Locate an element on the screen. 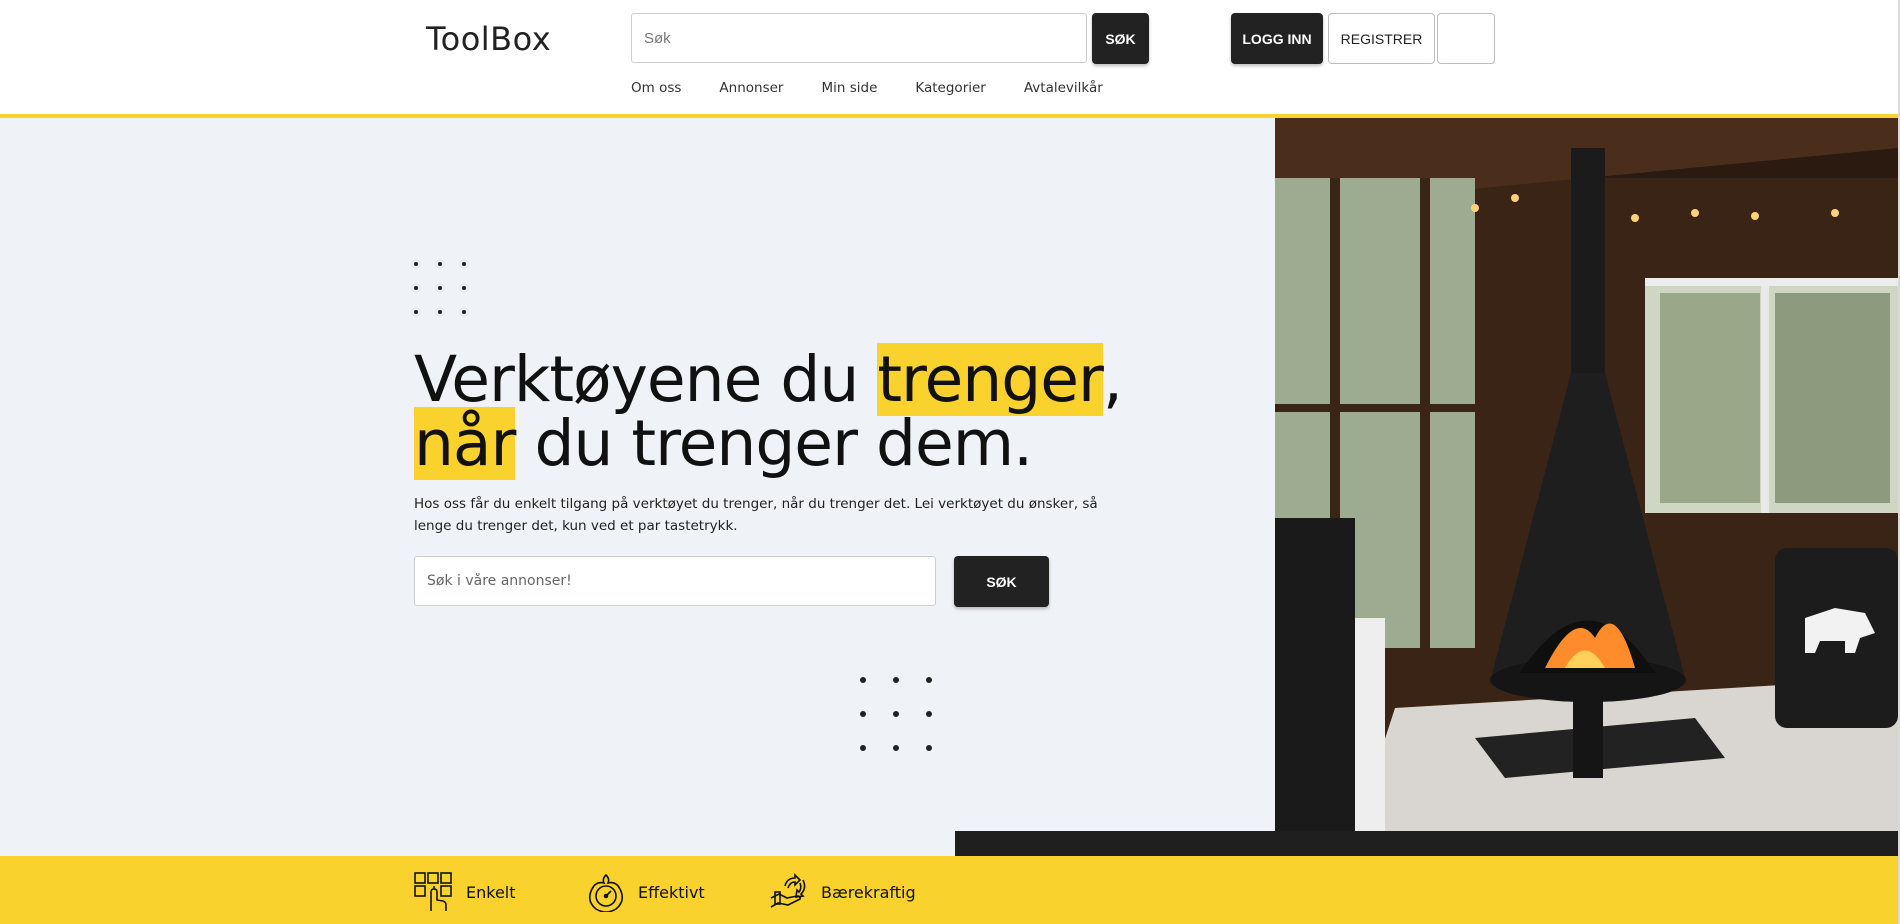  stopwatch-icon is located at coordinates (606, 892).